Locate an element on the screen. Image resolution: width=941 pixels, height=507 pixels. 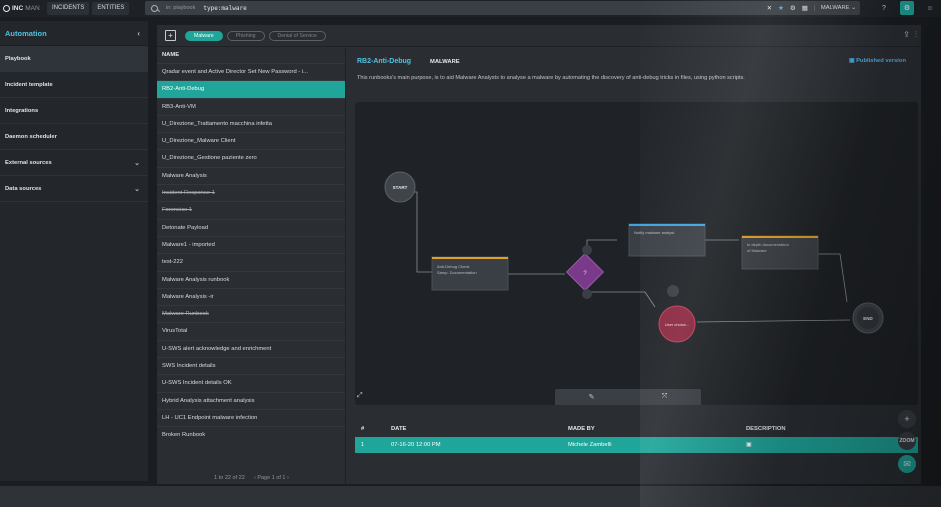
list-item: U_Direzione_Gestione paziente zero is located at coordinates (251, 157).